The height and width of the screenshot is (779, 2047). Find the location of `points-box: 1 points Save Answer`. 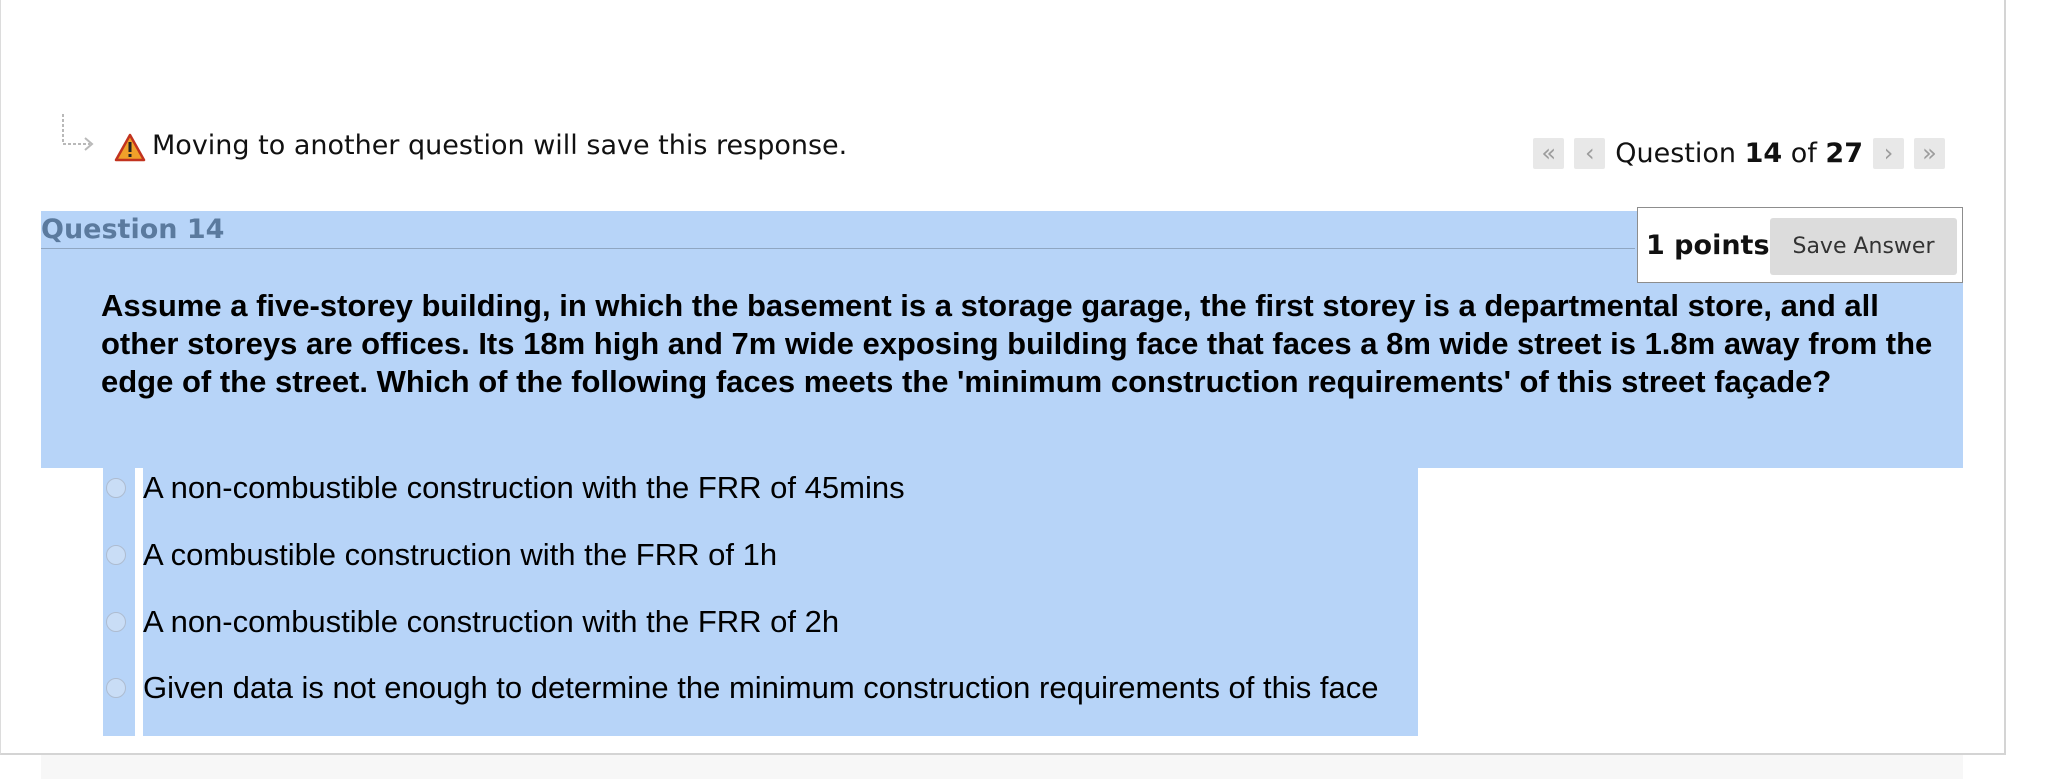

points-box: 1 points Save Answer is located at coordinates (1800, 245).